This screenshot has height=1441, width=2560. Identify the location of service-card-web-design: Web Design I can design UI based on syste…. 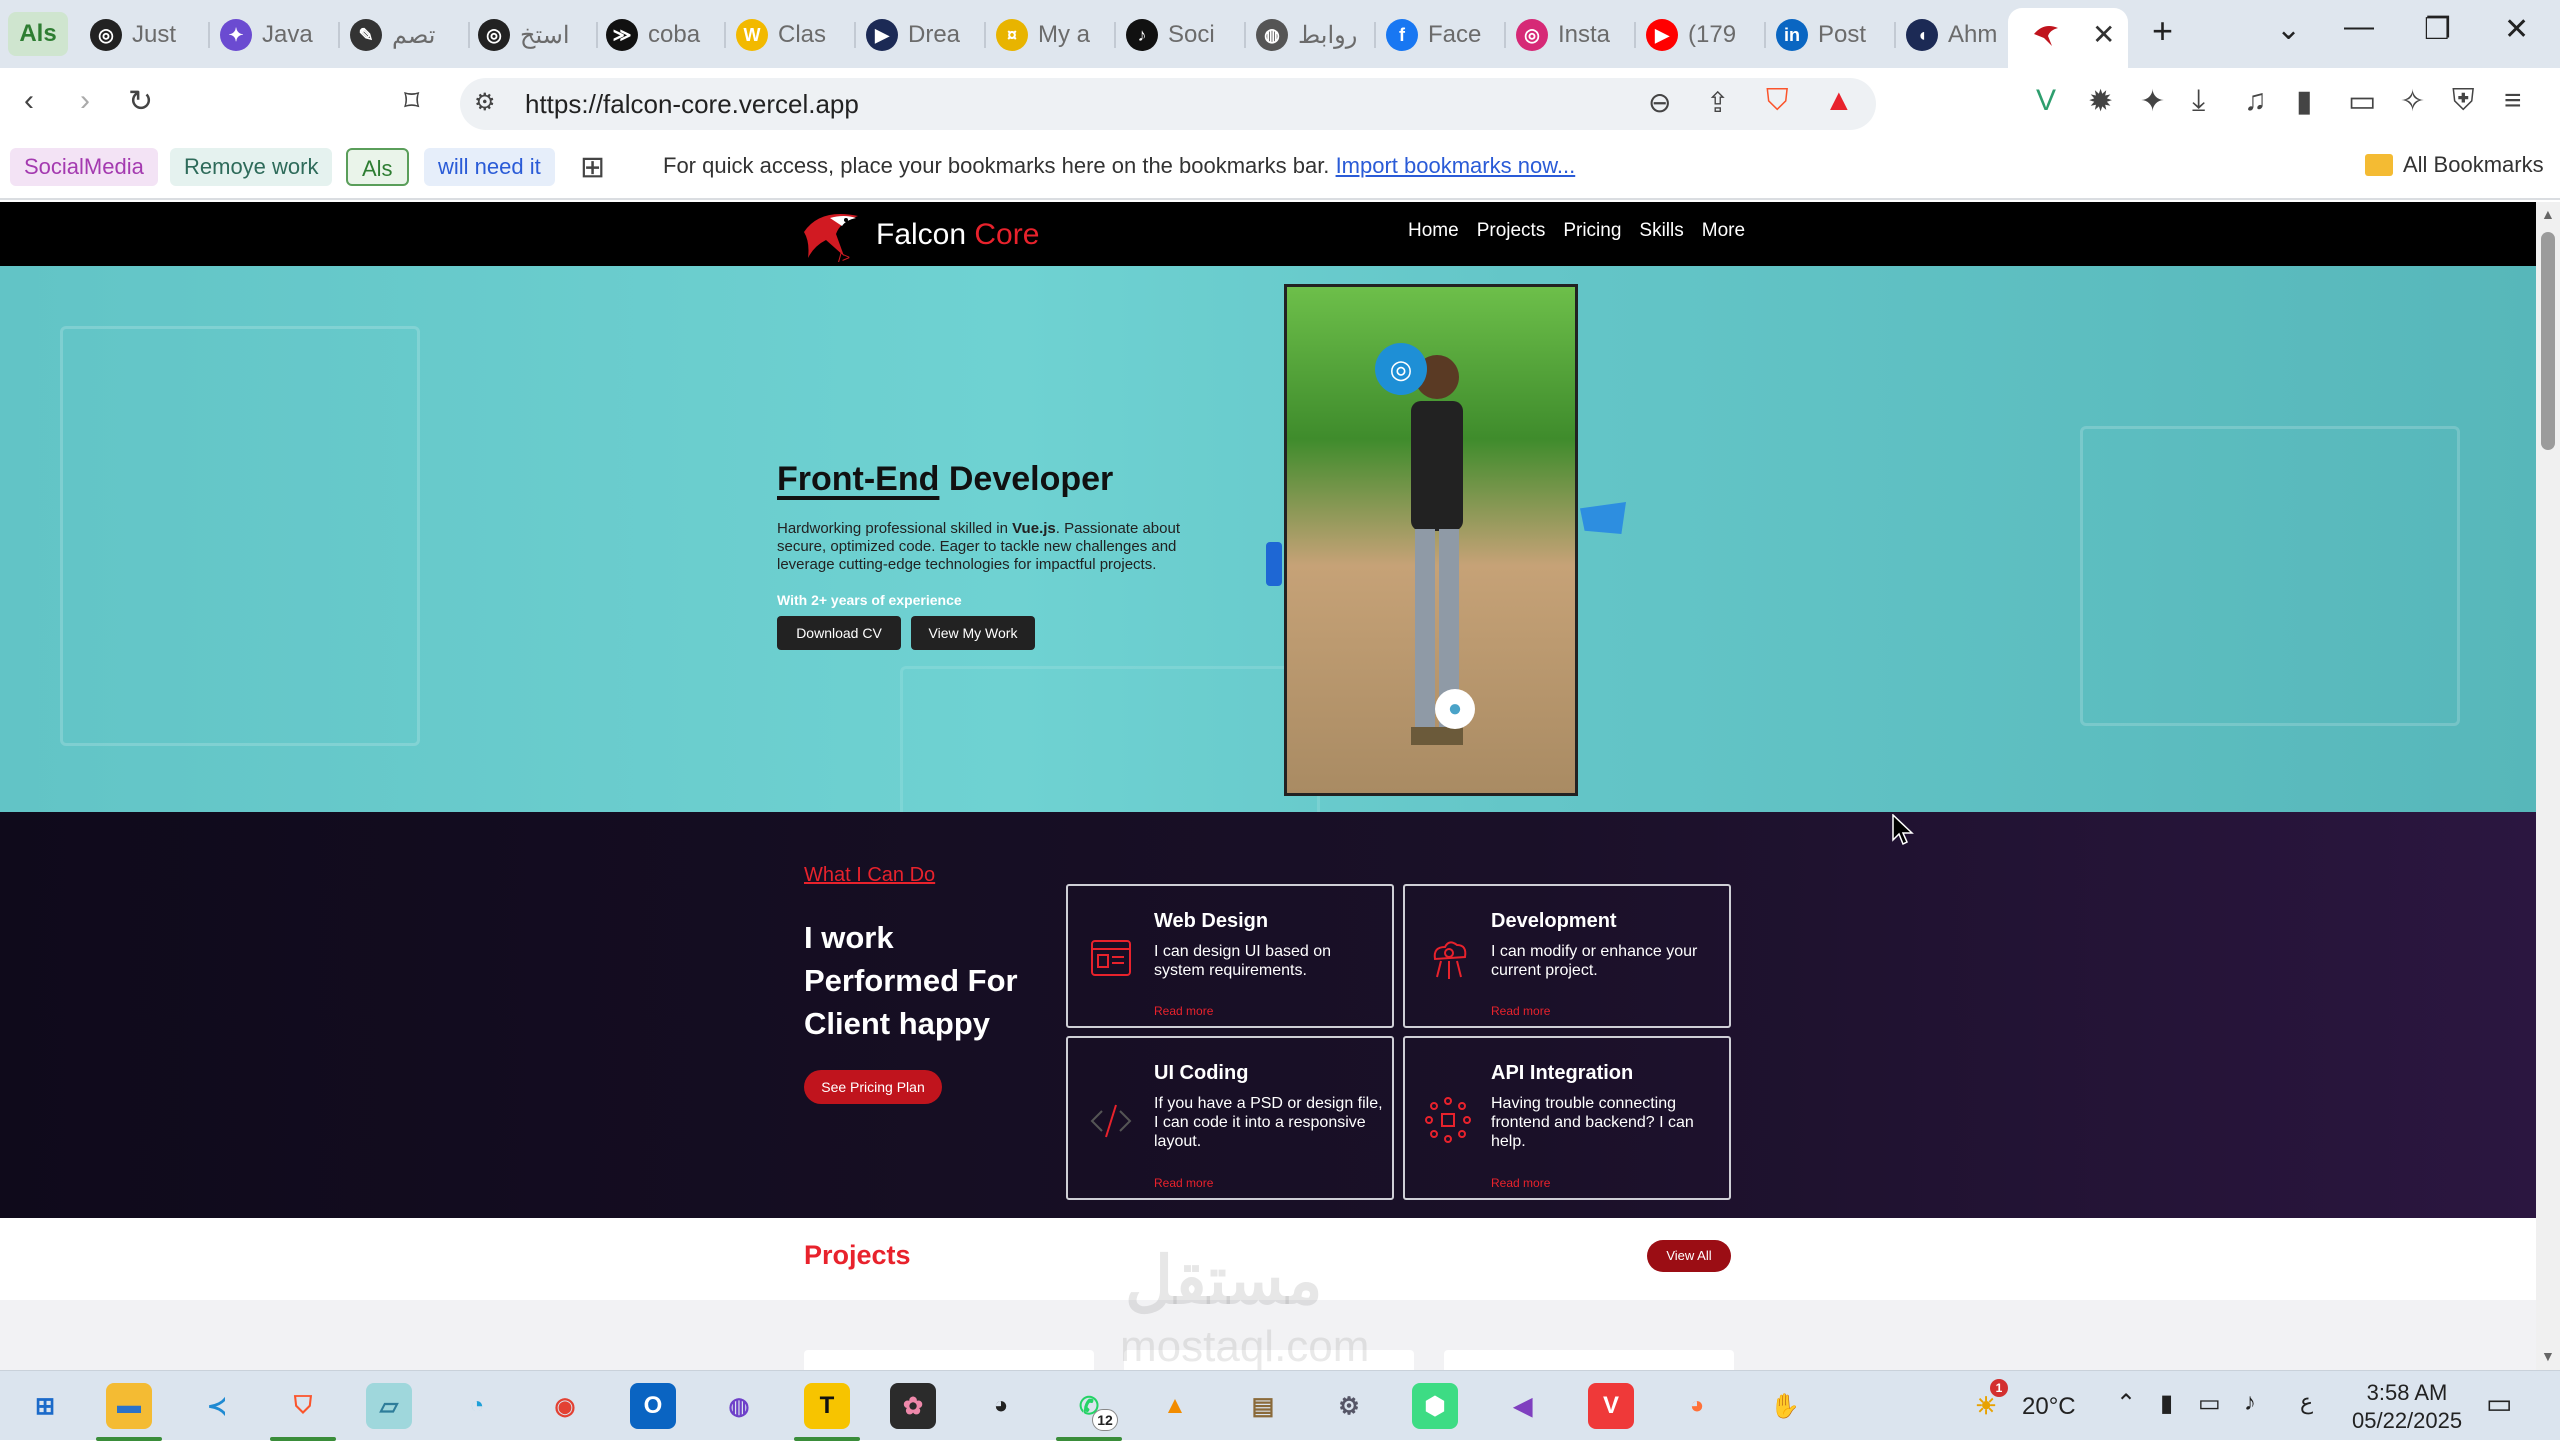
(1230, 956).